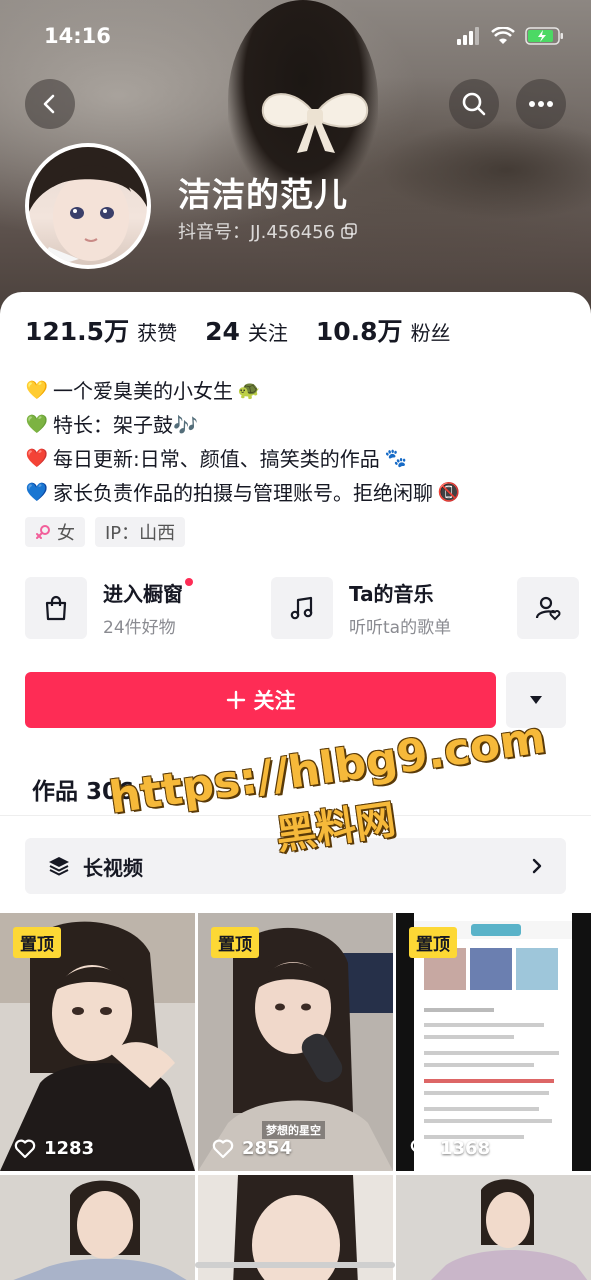 This screenshot has height=1280, width=591. Describe the element at coordinates (537, 866) in the screenshot. I see `chevron-right-icon` at that location.